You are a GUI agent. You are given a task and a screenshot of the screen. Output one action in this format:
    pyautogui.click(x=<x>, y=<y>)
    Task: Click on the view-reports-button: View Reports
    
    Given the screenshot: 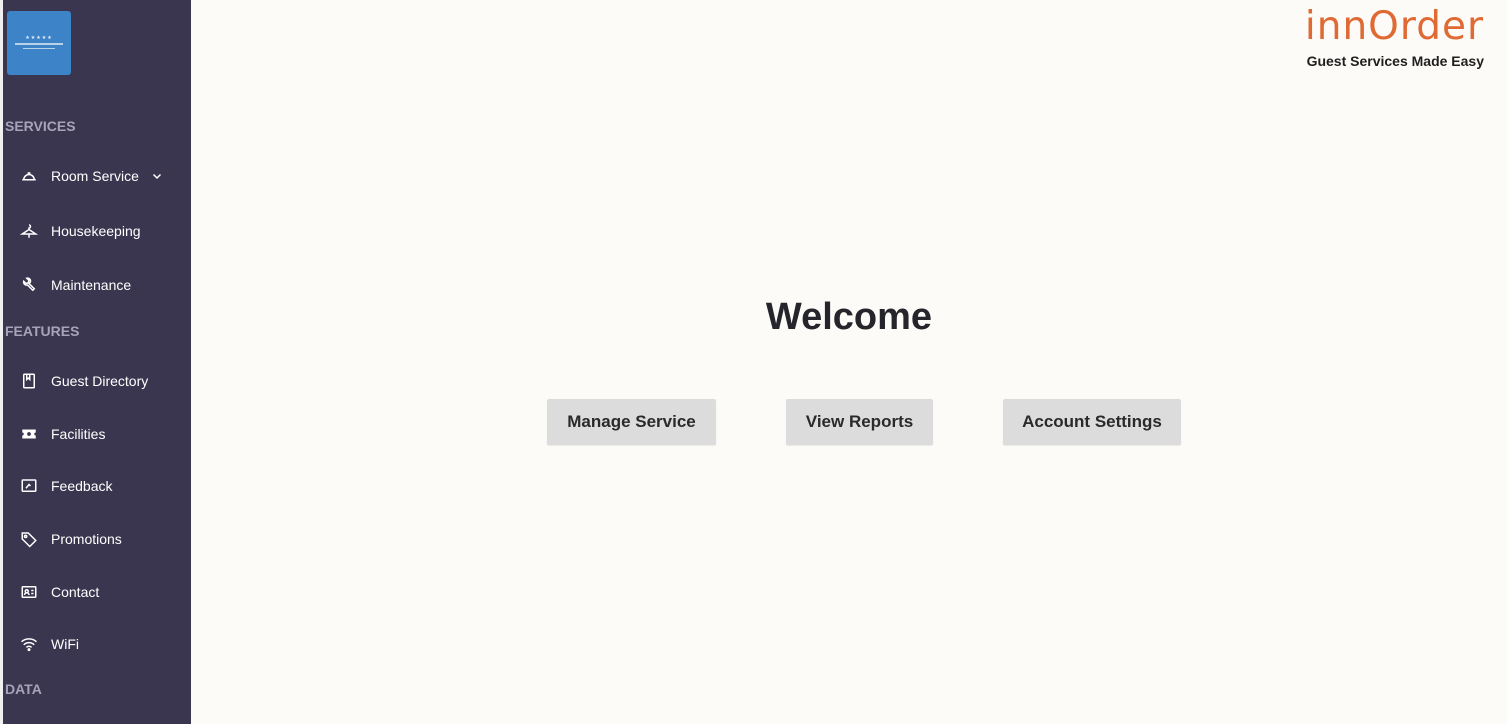 What is the action you would take?
    pyautogui.click(x=859, y=422)
    